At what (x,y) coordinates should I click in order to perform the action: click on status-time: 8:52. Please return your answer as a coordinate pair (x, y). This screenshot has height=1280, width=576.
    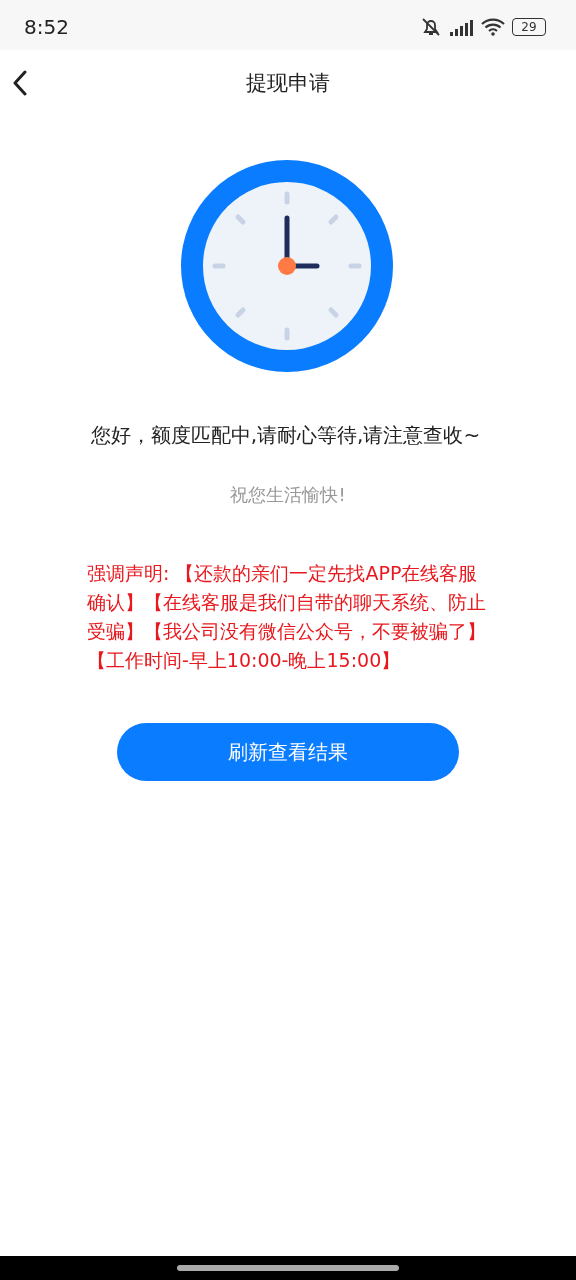
    Looking at the image, I should click on (46, 27).